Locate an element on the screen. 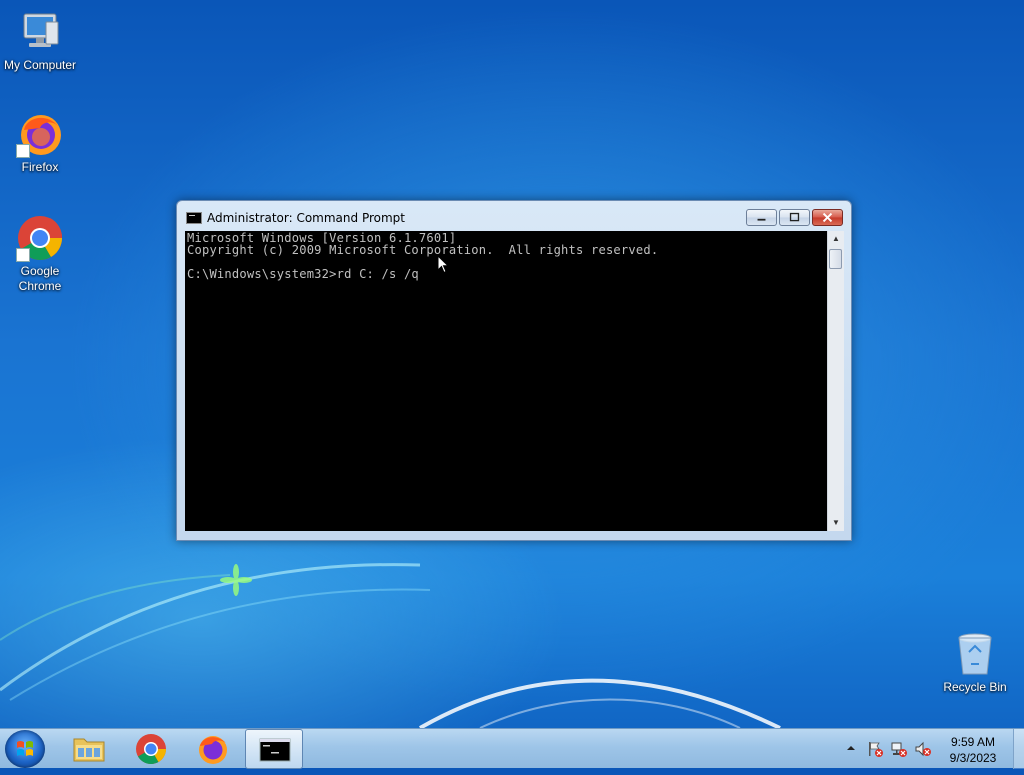 The height and width of the screenshot is (775, 1024). clock-time: 9:59 AM is located at coordinates (973, 742).